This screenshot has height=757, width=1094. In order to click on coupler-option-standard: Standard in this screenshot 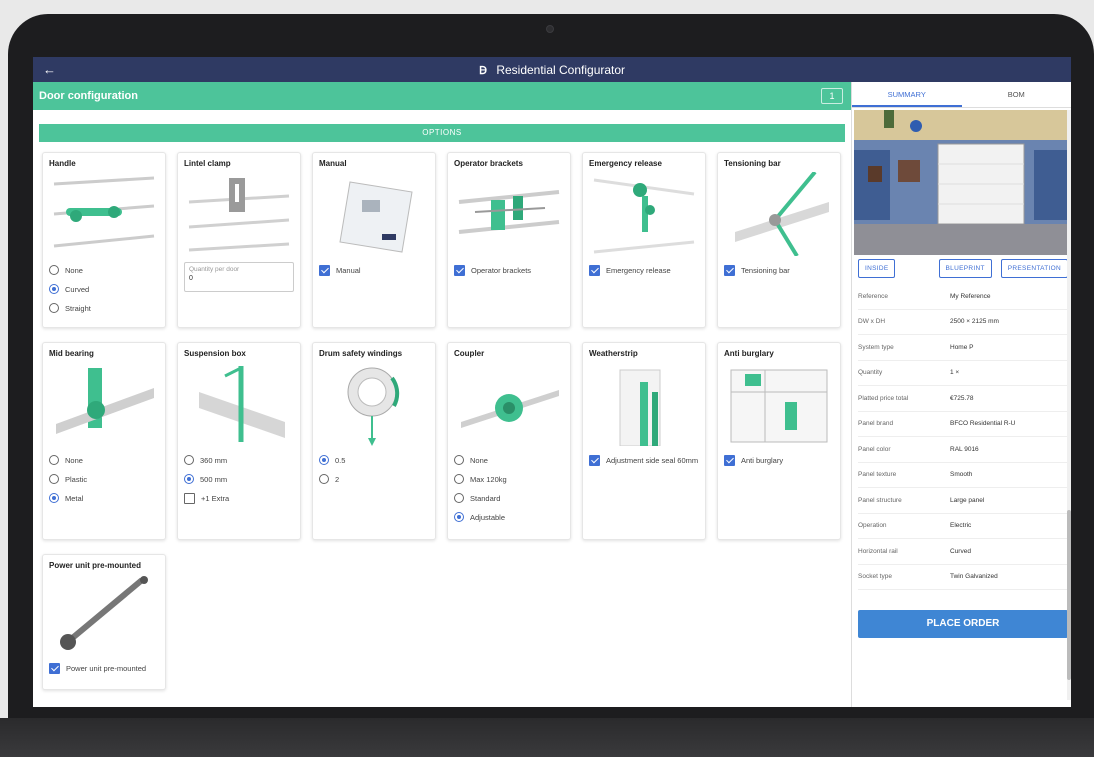, I will do `click(509, 498)`.